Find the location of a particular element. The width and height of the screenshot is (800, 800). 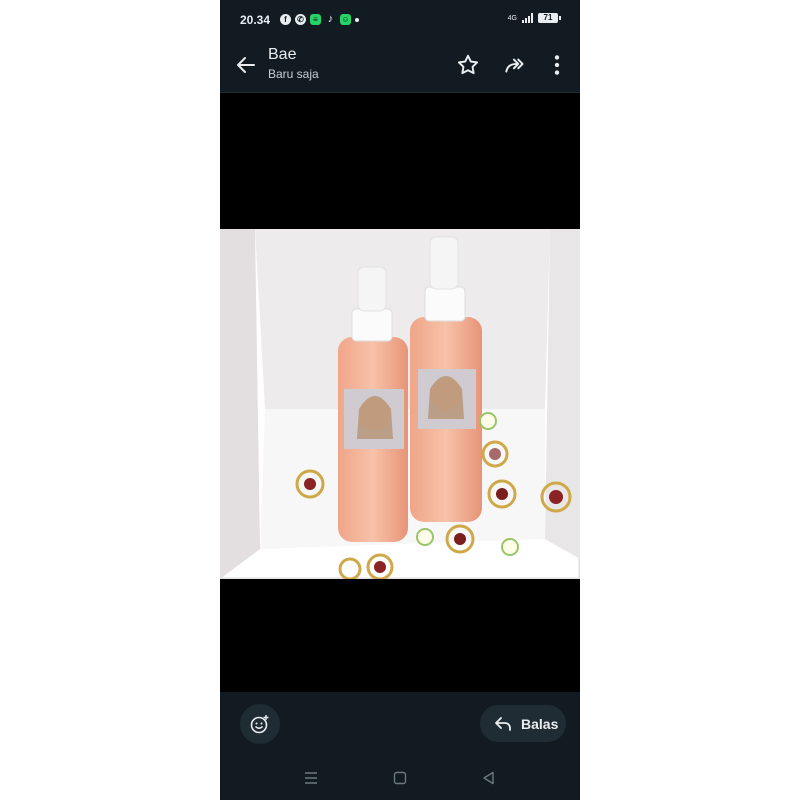

notification-icons: f ✆ ≡ ♪ ☺ is located at coordinates (319, 19).